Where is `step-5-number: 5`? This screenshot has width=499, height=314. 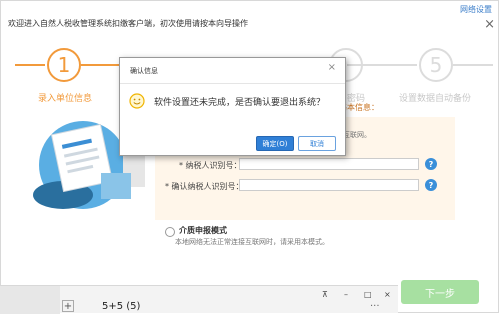
step-5-number: 5 is located at coordinates (436, 65).